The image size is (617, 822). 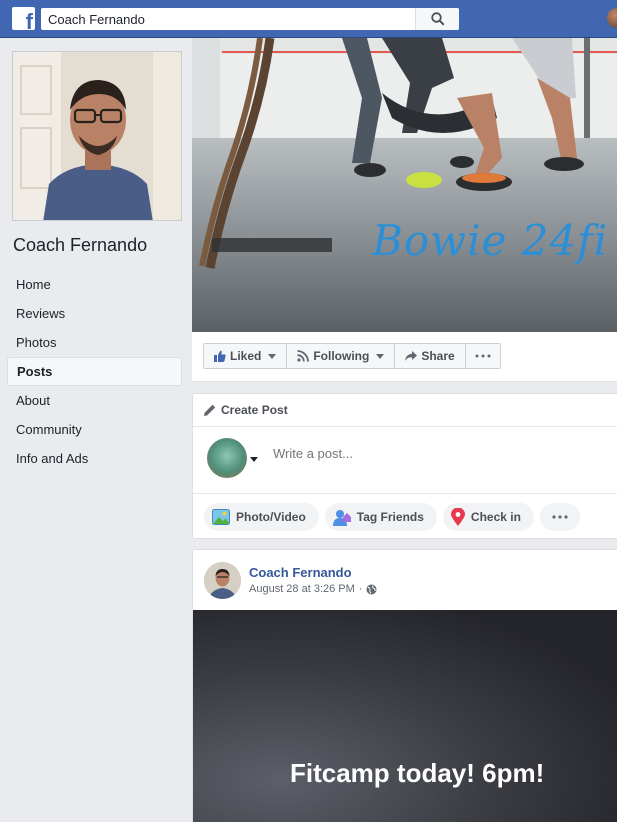 I want to click on top-navigation-bar: f, so click(x=308, y=19).